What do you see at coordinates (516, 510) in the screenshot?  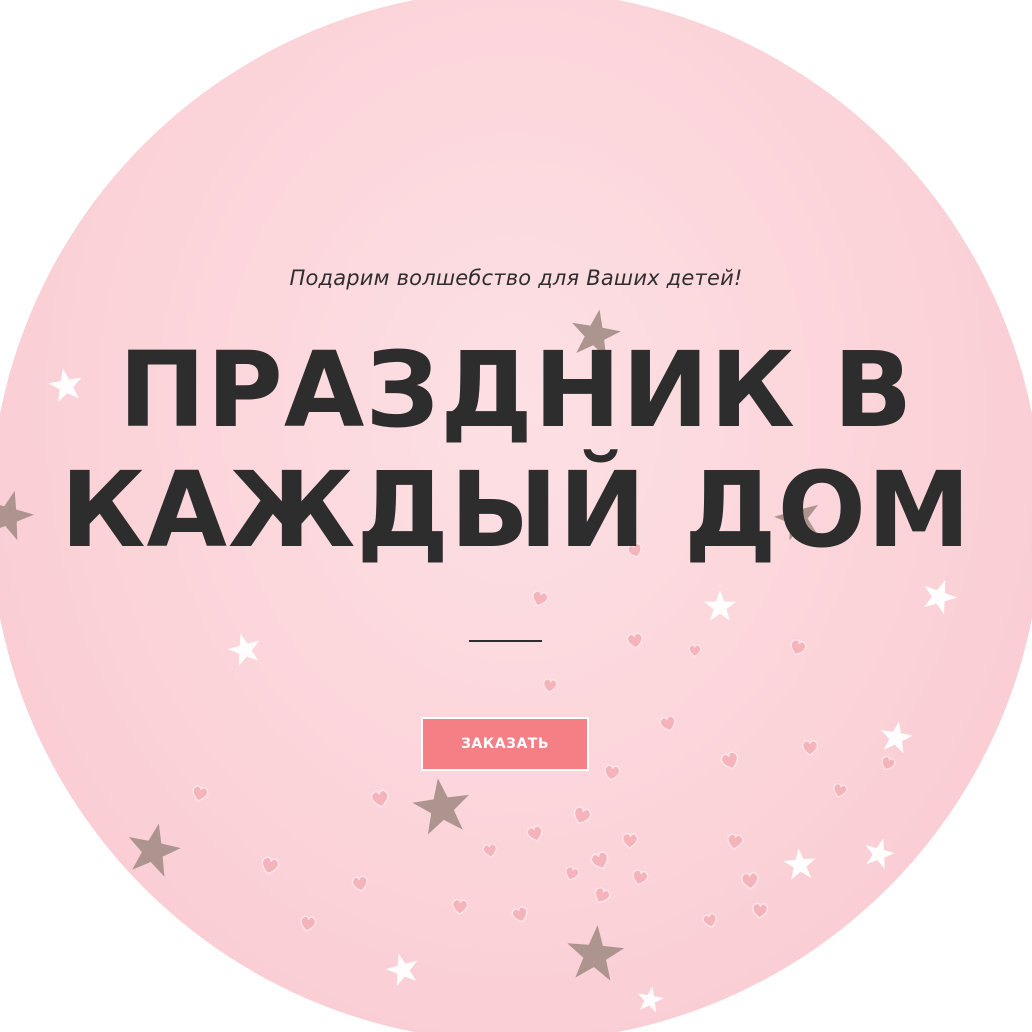 I see `hero-headline-line-2: КАЖДЫЙ ДОМ` at bounding box center [516, 510].